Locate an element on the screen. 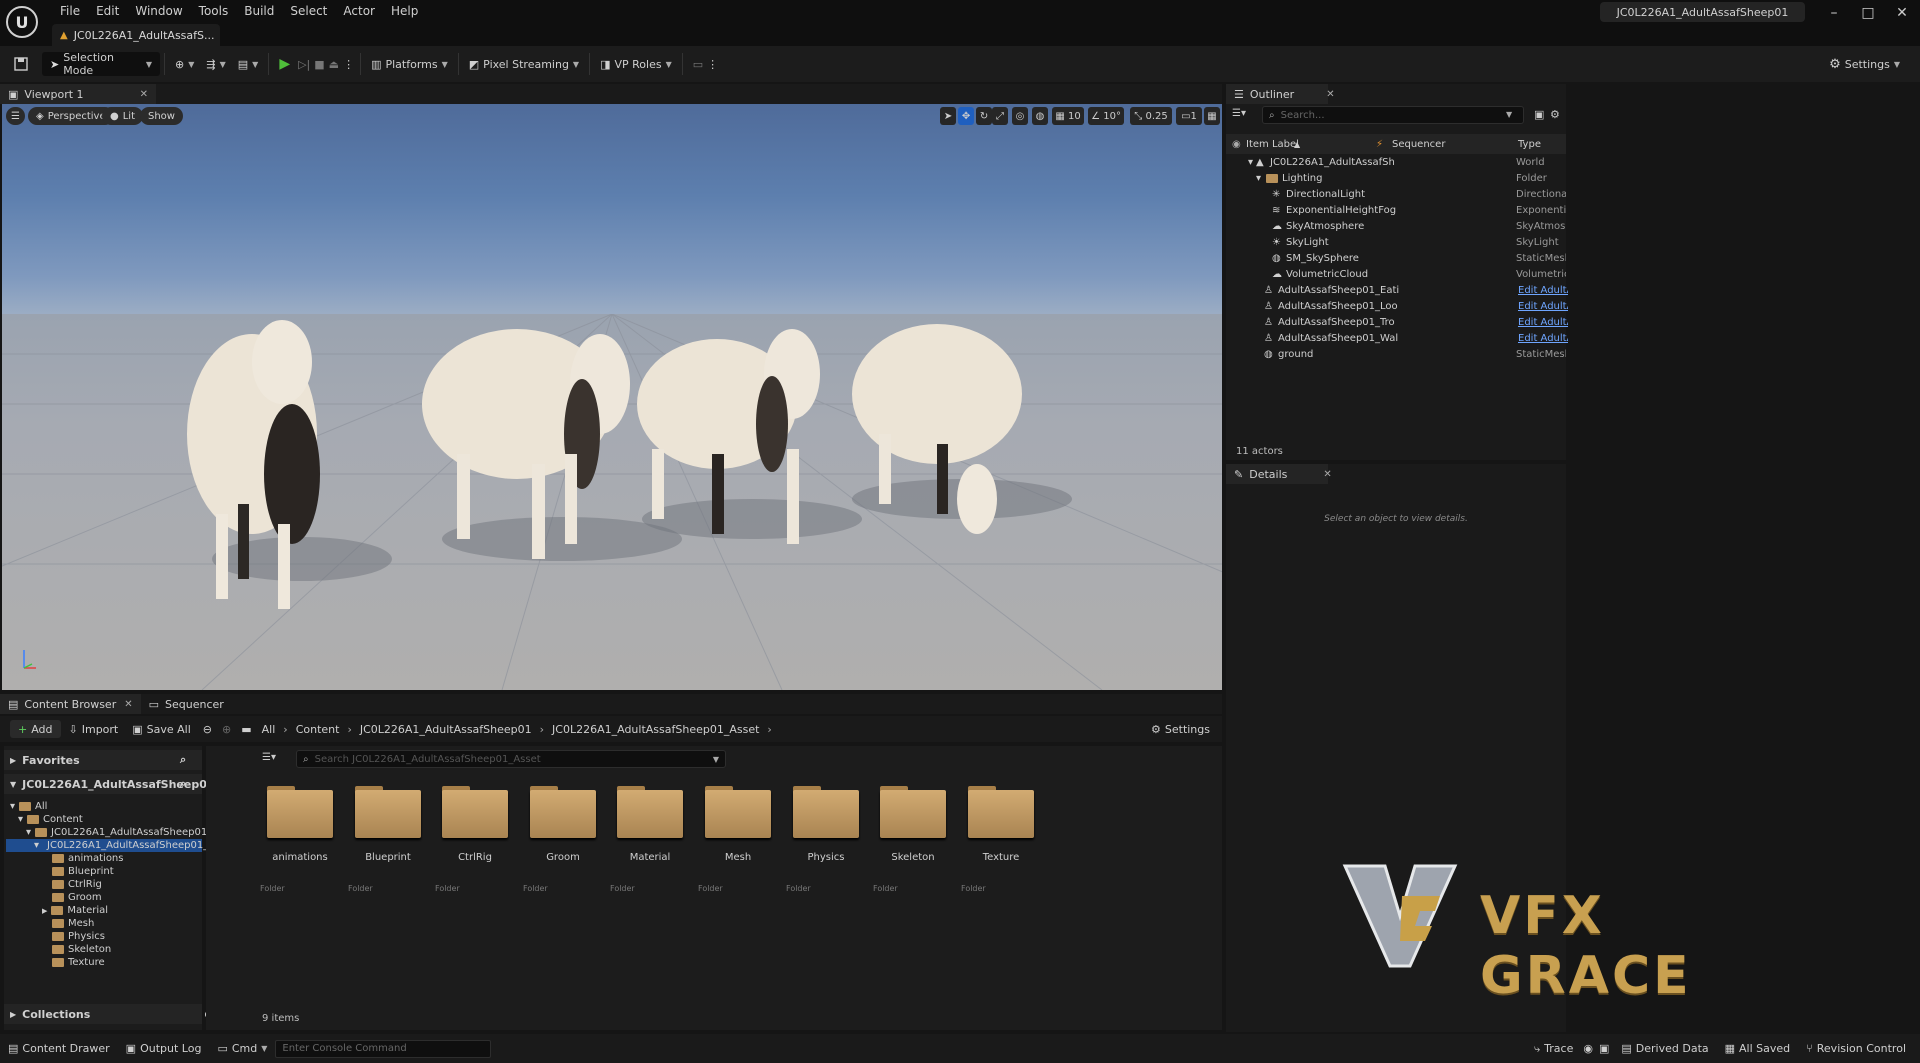 This screenshot has height=1063, width=1920. menu-file: File is located at coordinates (70, 11).